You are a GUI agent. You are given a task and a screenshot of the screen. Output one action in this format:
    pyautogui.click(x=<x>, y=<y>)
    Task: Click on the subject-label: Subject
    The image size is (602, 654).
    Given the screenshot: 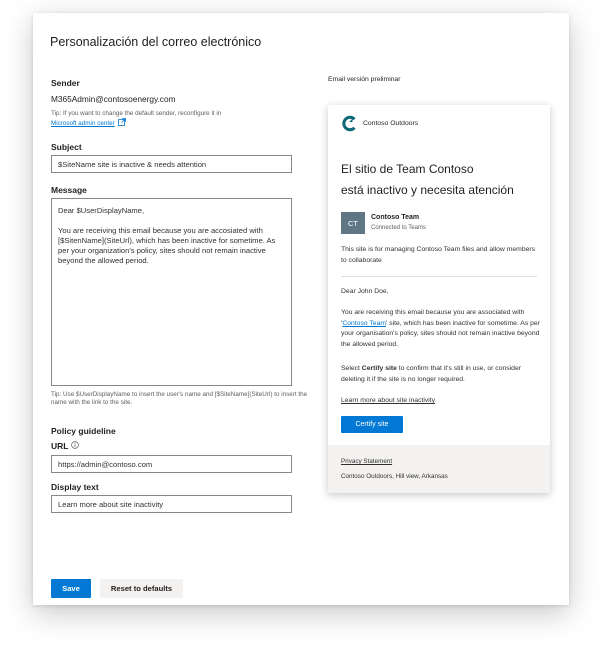 What is the action you would take?
    pyautogui.click(x=66, y=147)
    